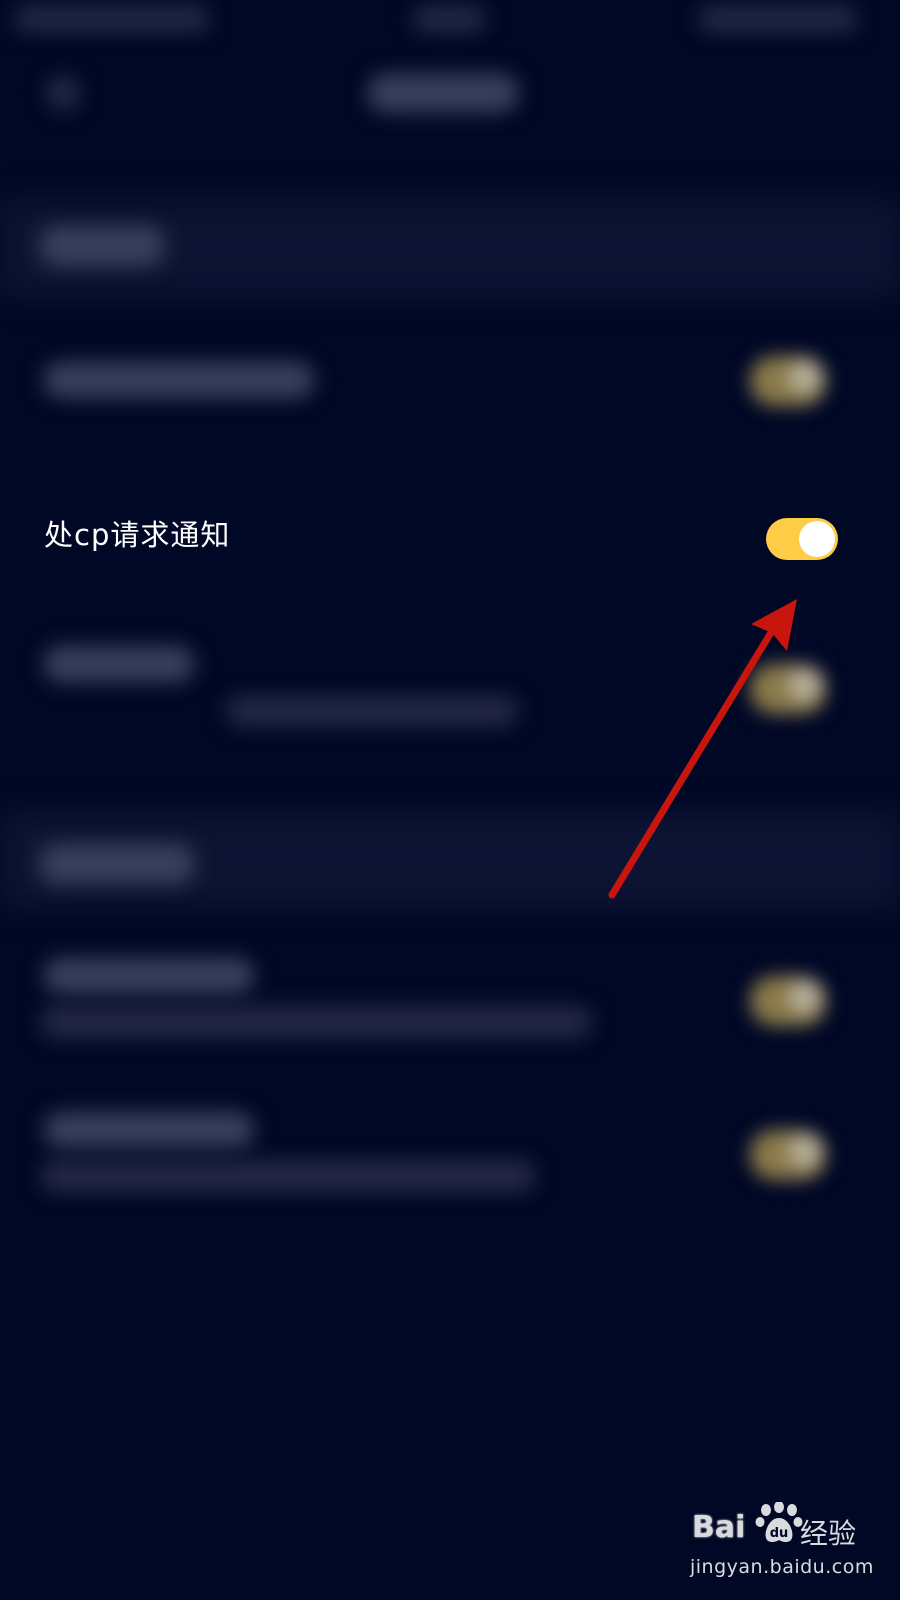  I want to click on setting-label: 处cp请求通知, so click(137, 535).